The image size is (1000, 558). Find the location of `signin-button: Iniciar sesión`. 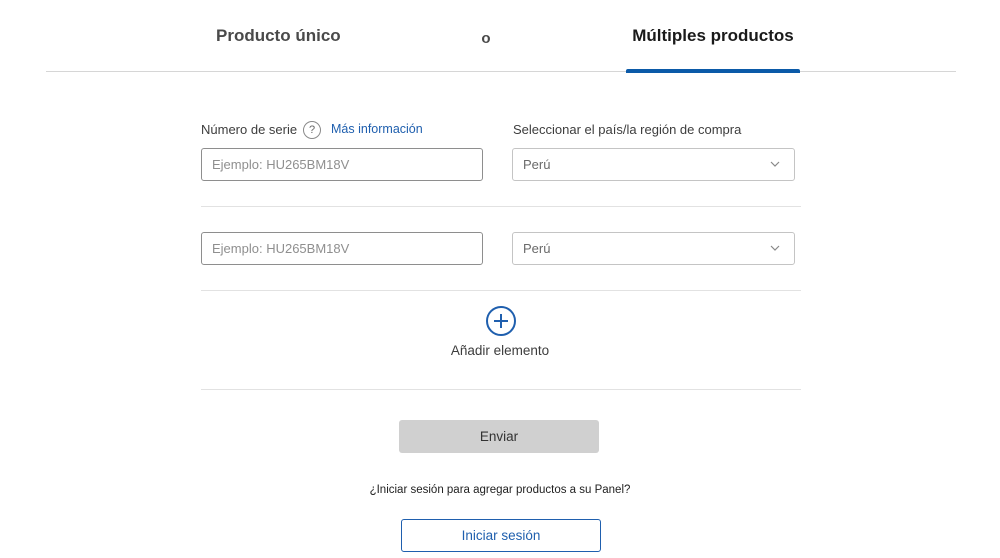

signin-button: Iniciar sesión is located at coordinates (501, 535).